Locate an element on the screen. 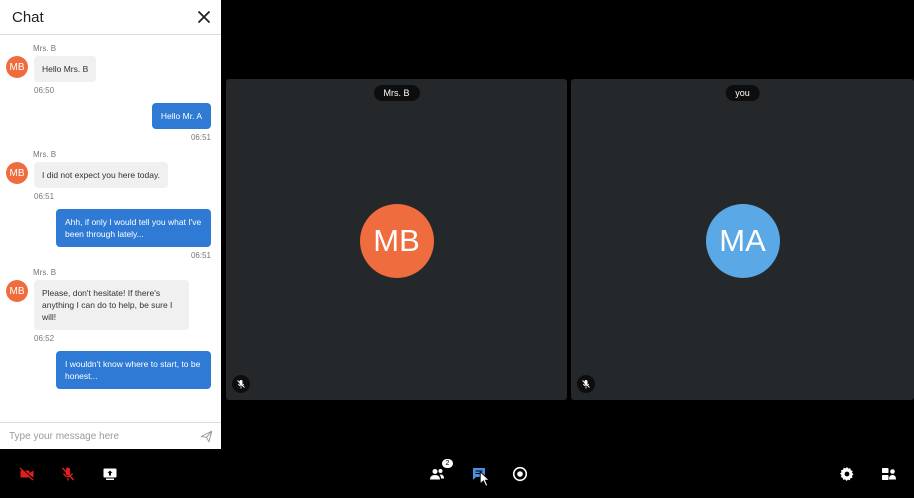 The height and width of the screenshot is (498, 914). record-button is located at coordinates (520, 474).